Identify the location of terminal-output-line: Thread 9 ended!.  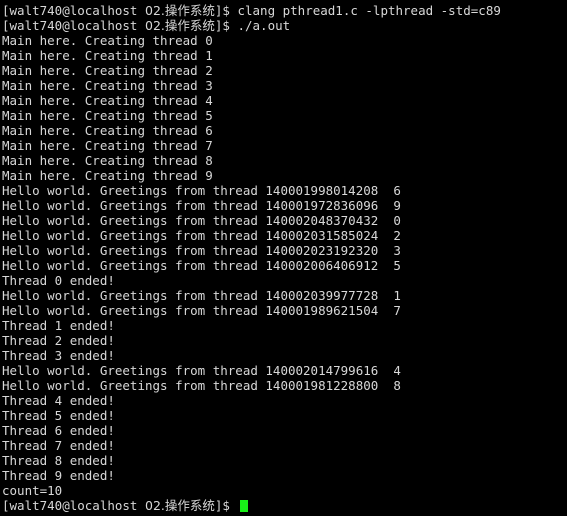
(284, 475).